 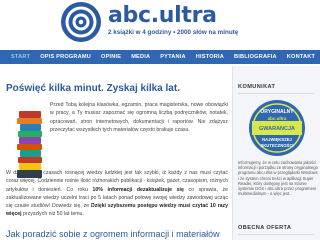 What do you see at coordinates (276, 145) in the screenshot?
I see `seal-line-5: SKUTECZNOŚCI` at bounding box center [276, 145].